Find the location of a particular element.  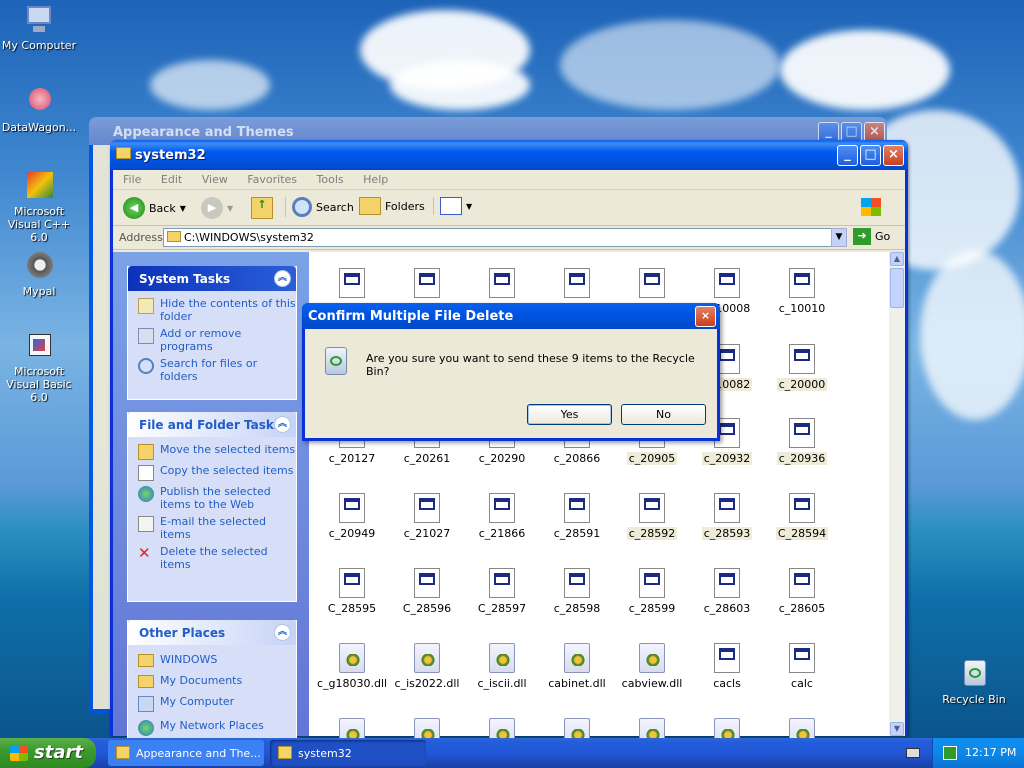

menu-tools: Tools is located at coordinates (330, 179).